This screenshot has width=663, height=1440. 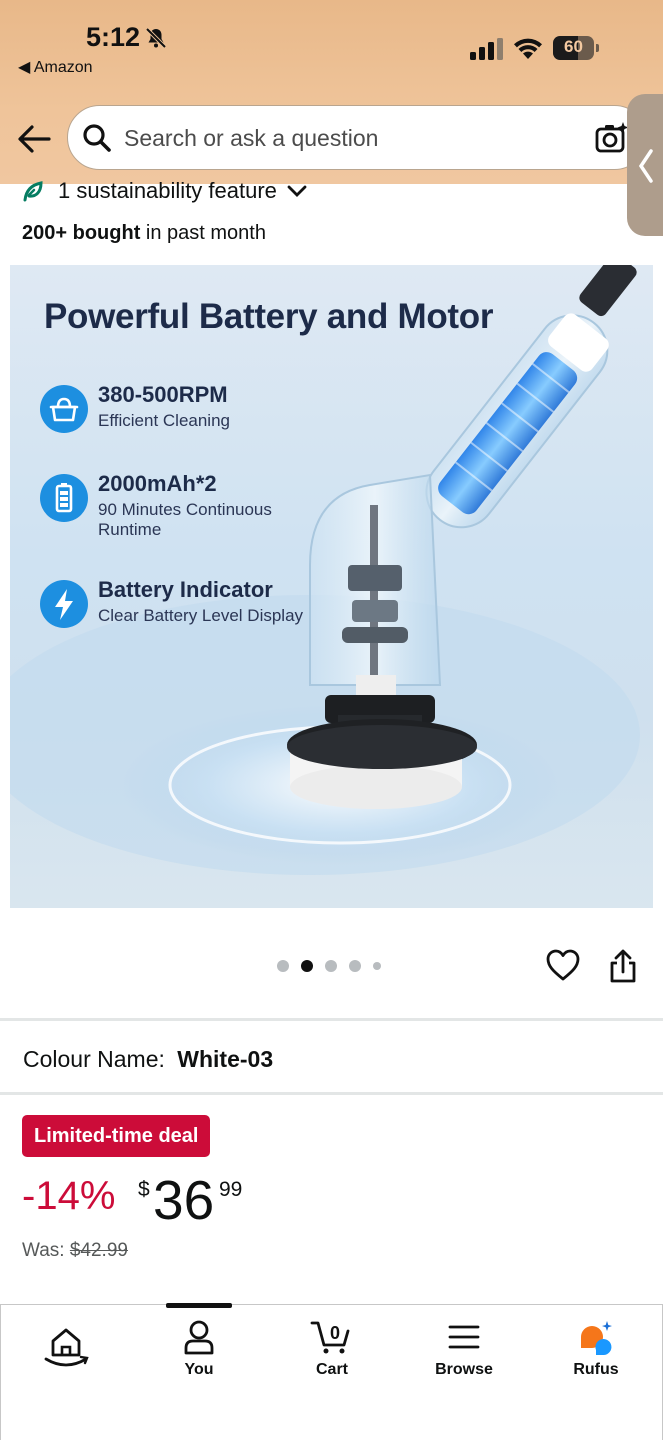 What do you see at coordinates (231, 1189) in the screenshot?
I see `price-fraction: 99` at bounding box center [231, 1189].